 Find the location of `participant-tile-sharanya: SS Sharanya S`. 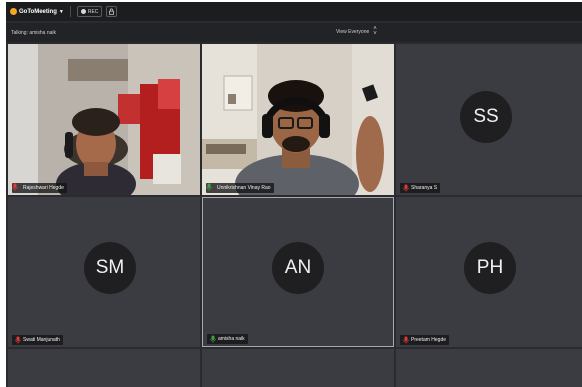

participant-tile-sharanya: SS Sharanya S is located at coordinates (489, 119).